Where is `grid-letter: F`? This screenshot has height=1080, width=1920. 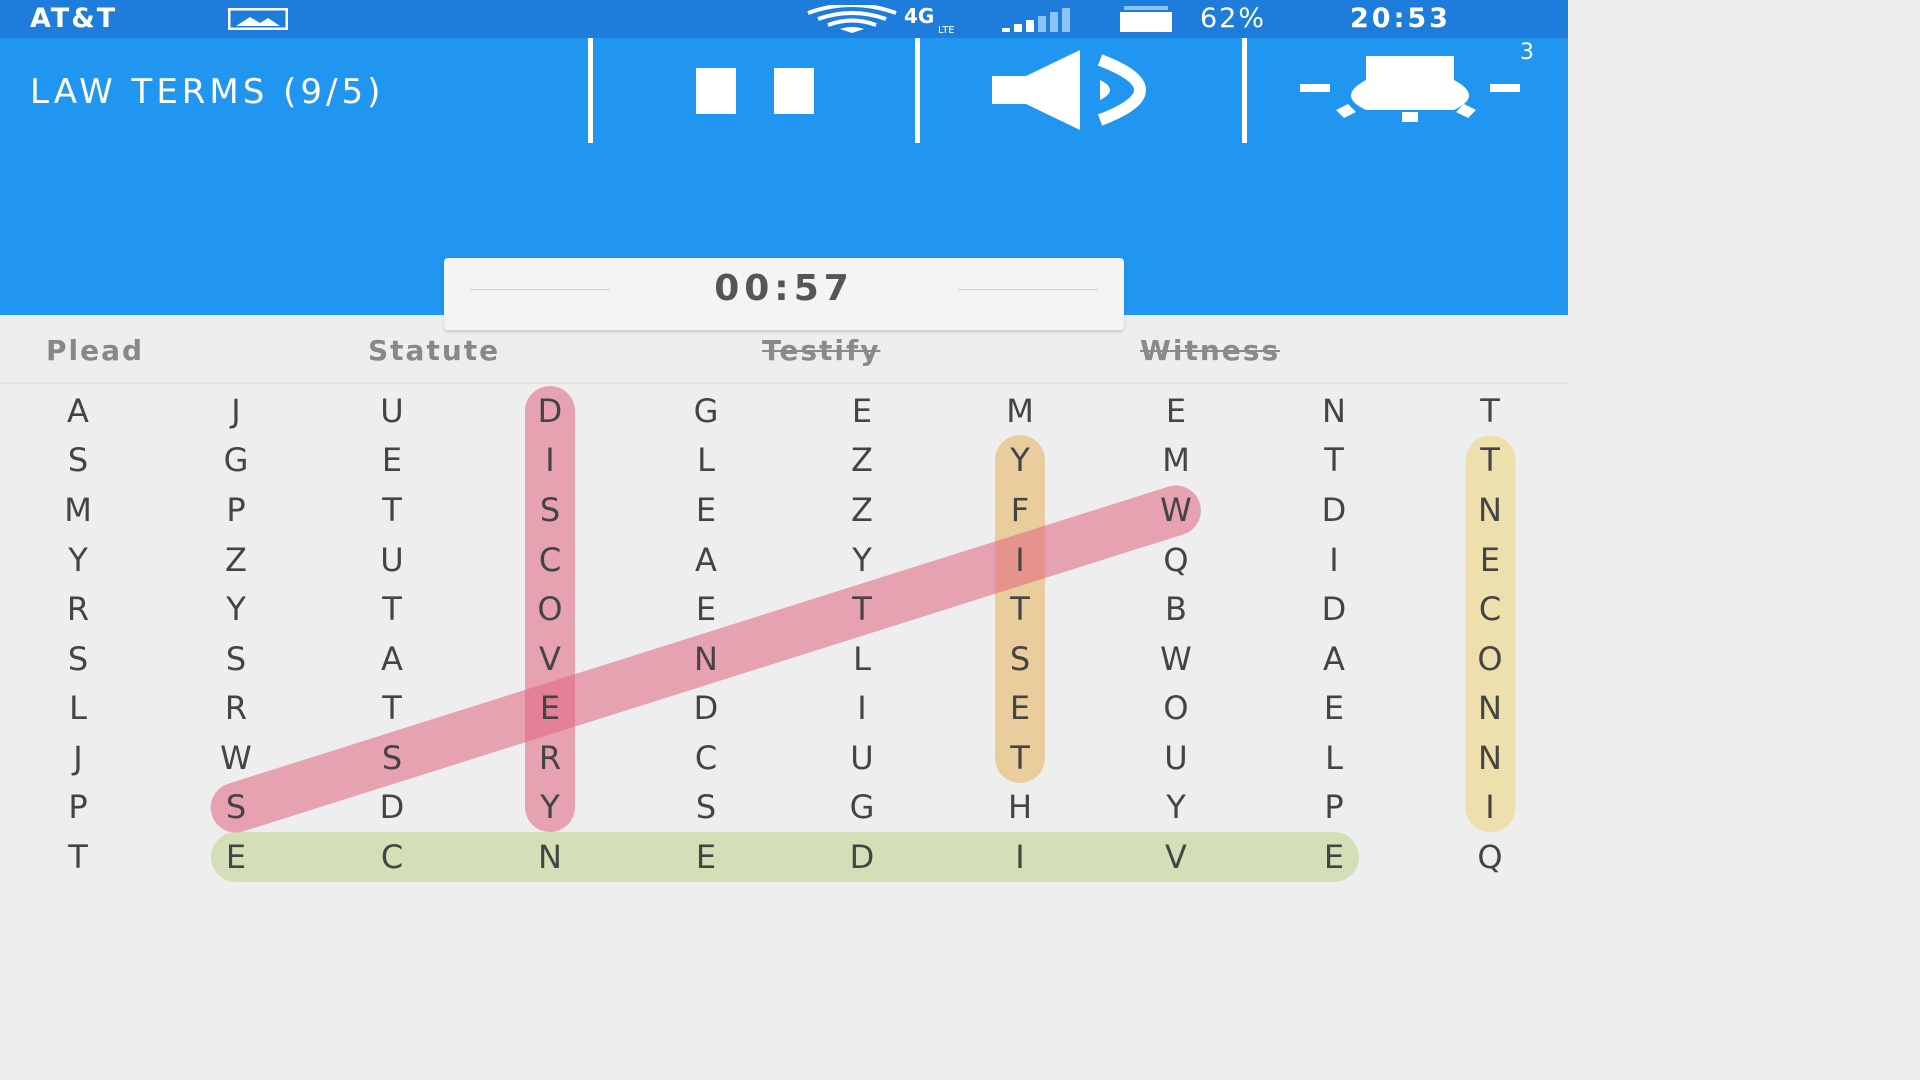 grid-letter: F is located at coordinates (1020, 510).